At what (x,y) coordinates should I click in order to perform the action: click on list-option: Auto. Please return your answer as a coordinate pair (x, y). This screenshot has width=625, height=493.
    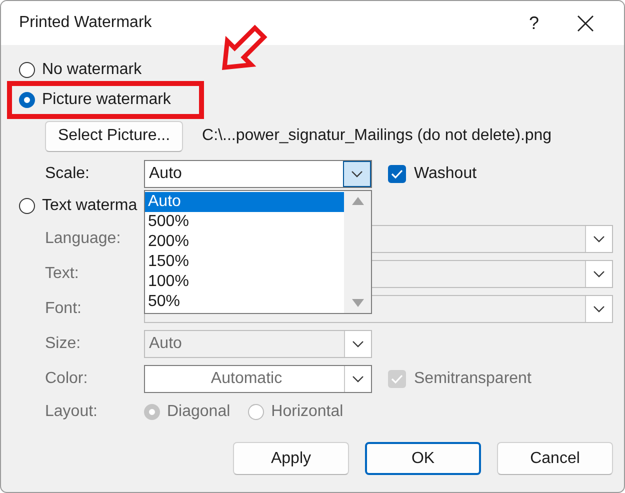
    Looking at the image, I should click on (244, 202).